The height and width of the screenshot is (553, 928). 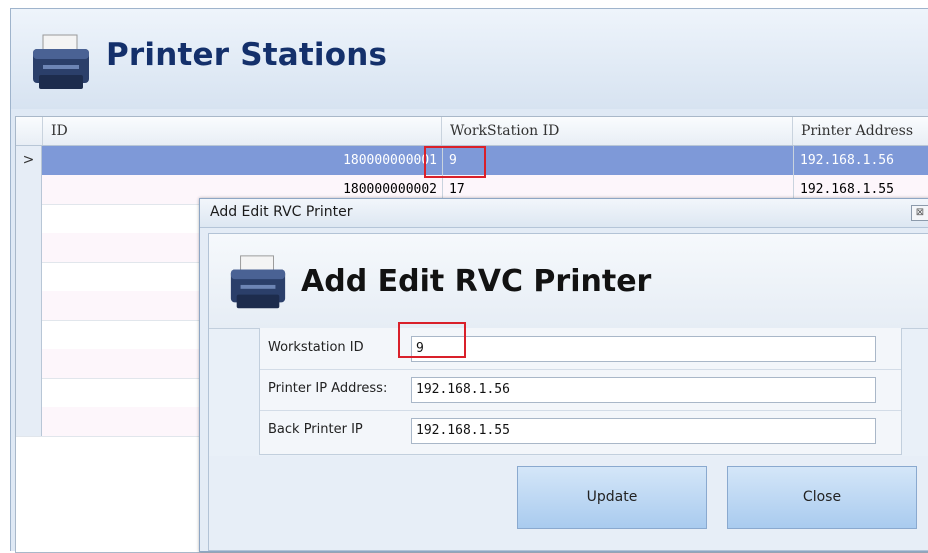 What do you see at coordinates (564, 213) in the screenshot?
I see `dialog-titlebar: Add Edit RVC Printer ⊠` at bounding box center [564, 213].